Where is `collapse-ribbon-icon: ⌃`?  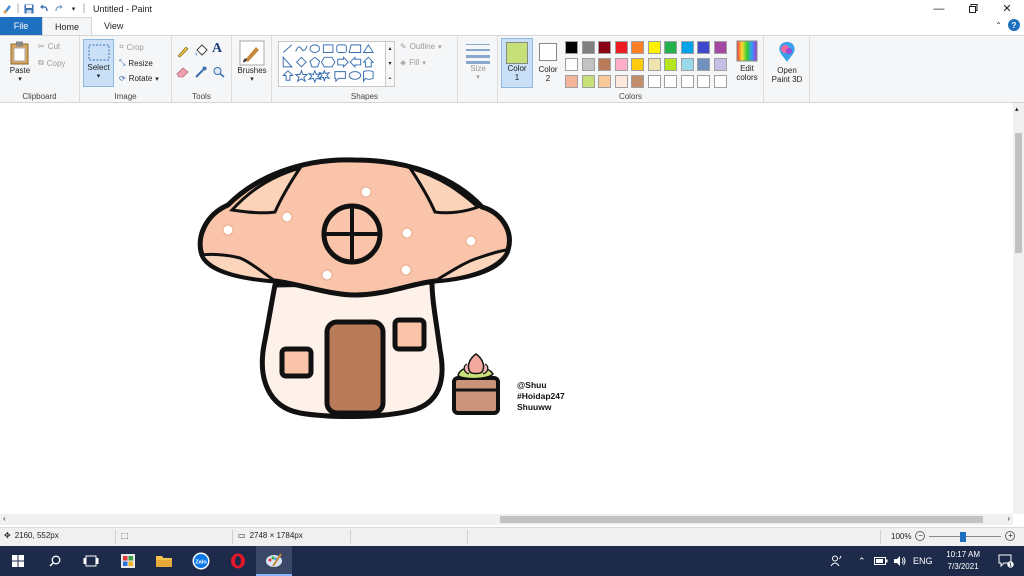
collapse-ribbon-icon: ⌃ is located at coordinates (998, 25).